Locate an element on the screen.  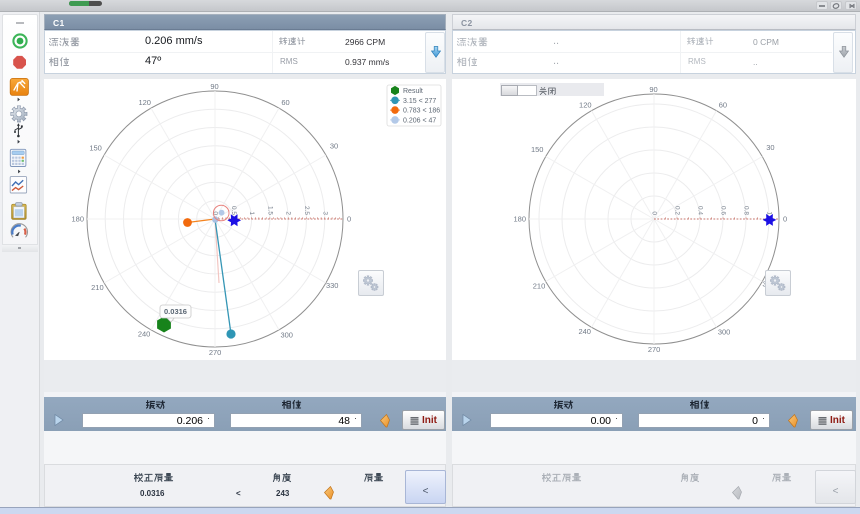
svg-text: 0.2 is located at coordinates (677, 210).